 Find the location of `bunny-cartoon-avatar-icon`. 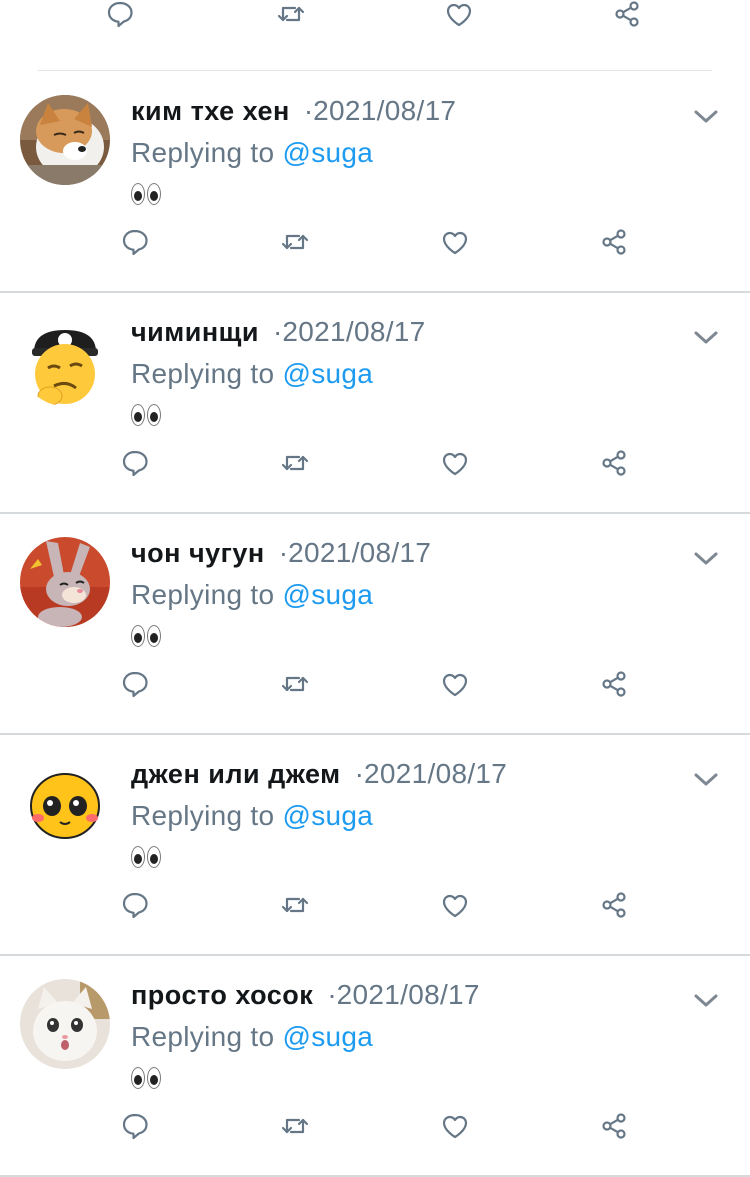

bunny-cartoon-avatar-icon is located at coordinates (65, 582).